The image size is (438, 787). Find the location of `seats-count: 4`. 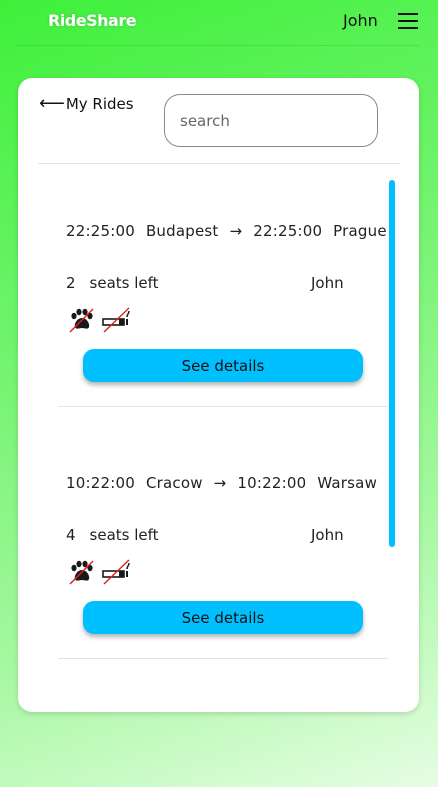

seats-count: 4 is located at coordinates (71, 535).